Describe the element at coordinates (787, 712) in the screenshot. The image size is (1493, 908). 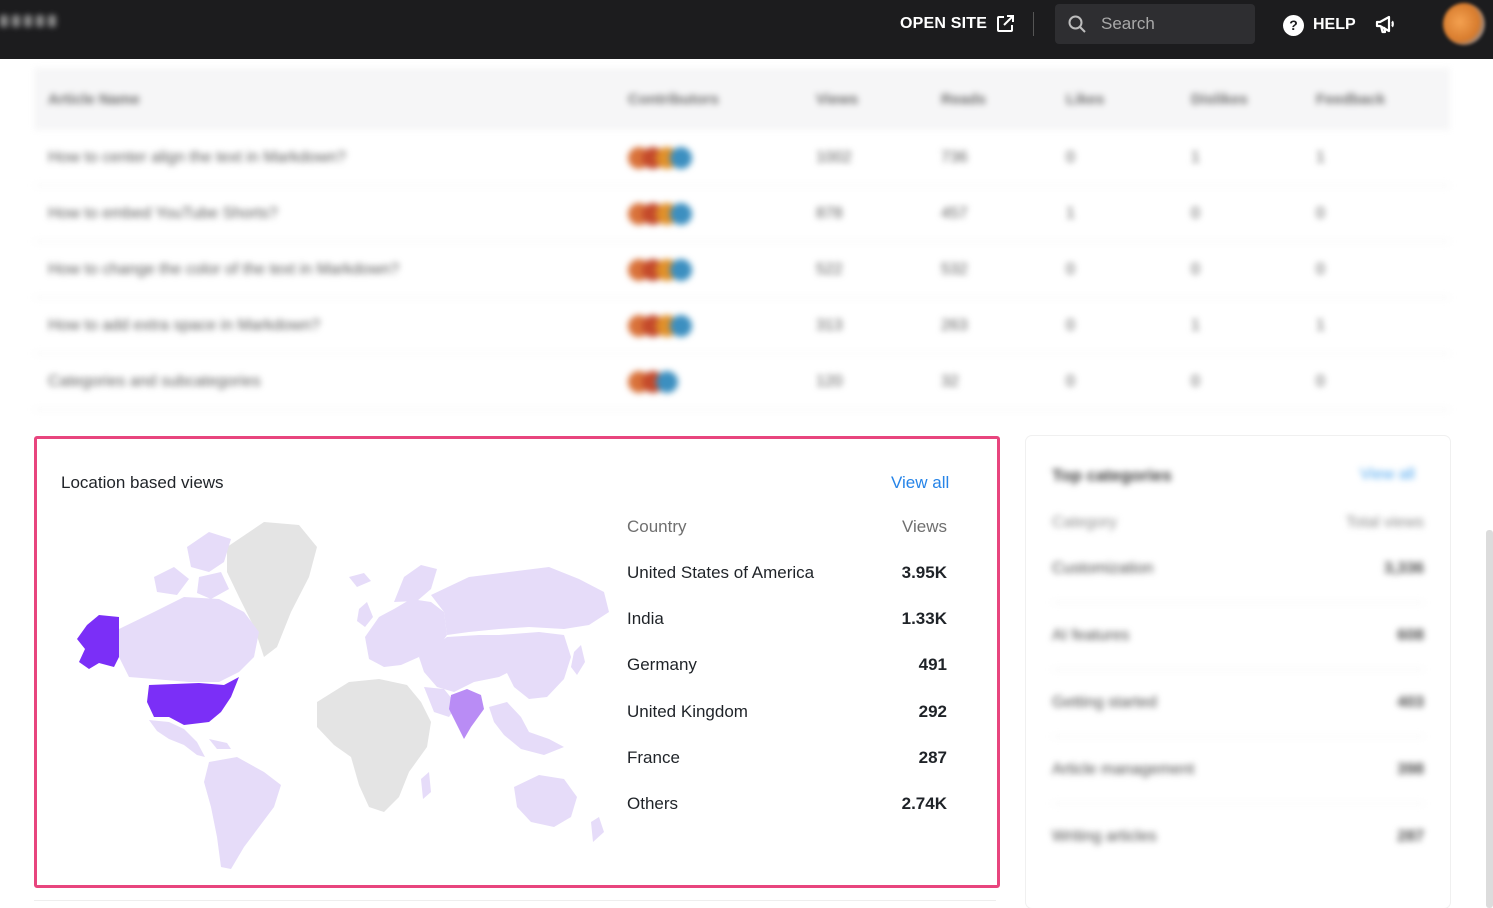
I see `country-row: United Kingdom 292` at that location.